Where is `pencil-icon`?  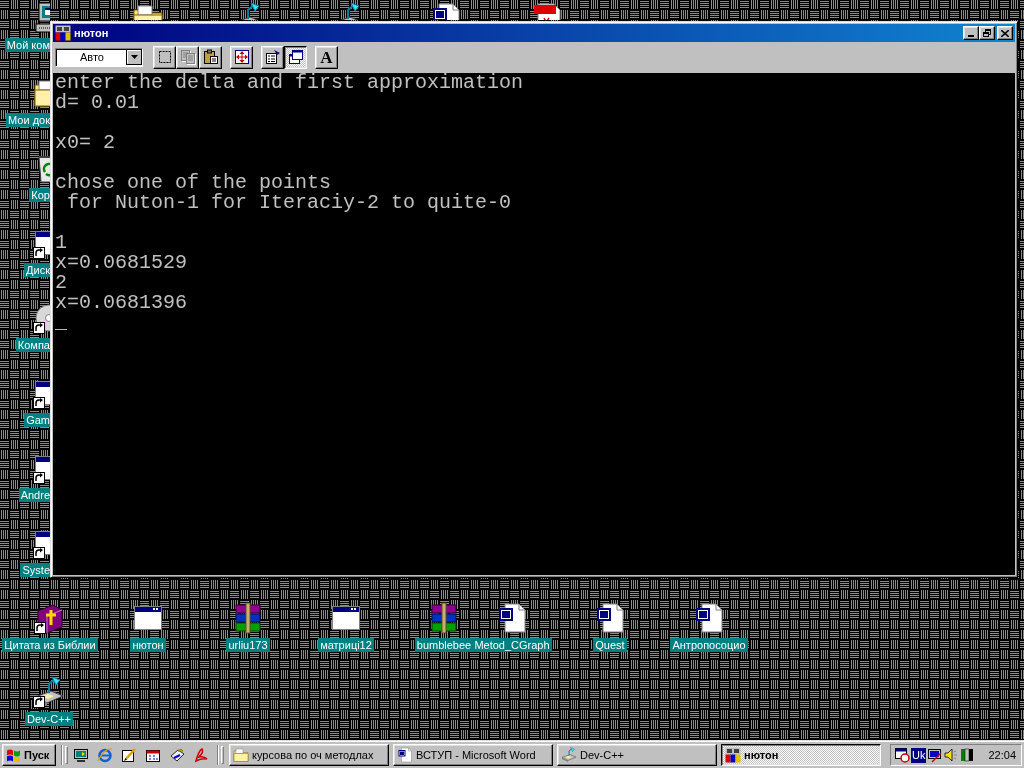 pencil-icon is located at coordinates (129, 755).